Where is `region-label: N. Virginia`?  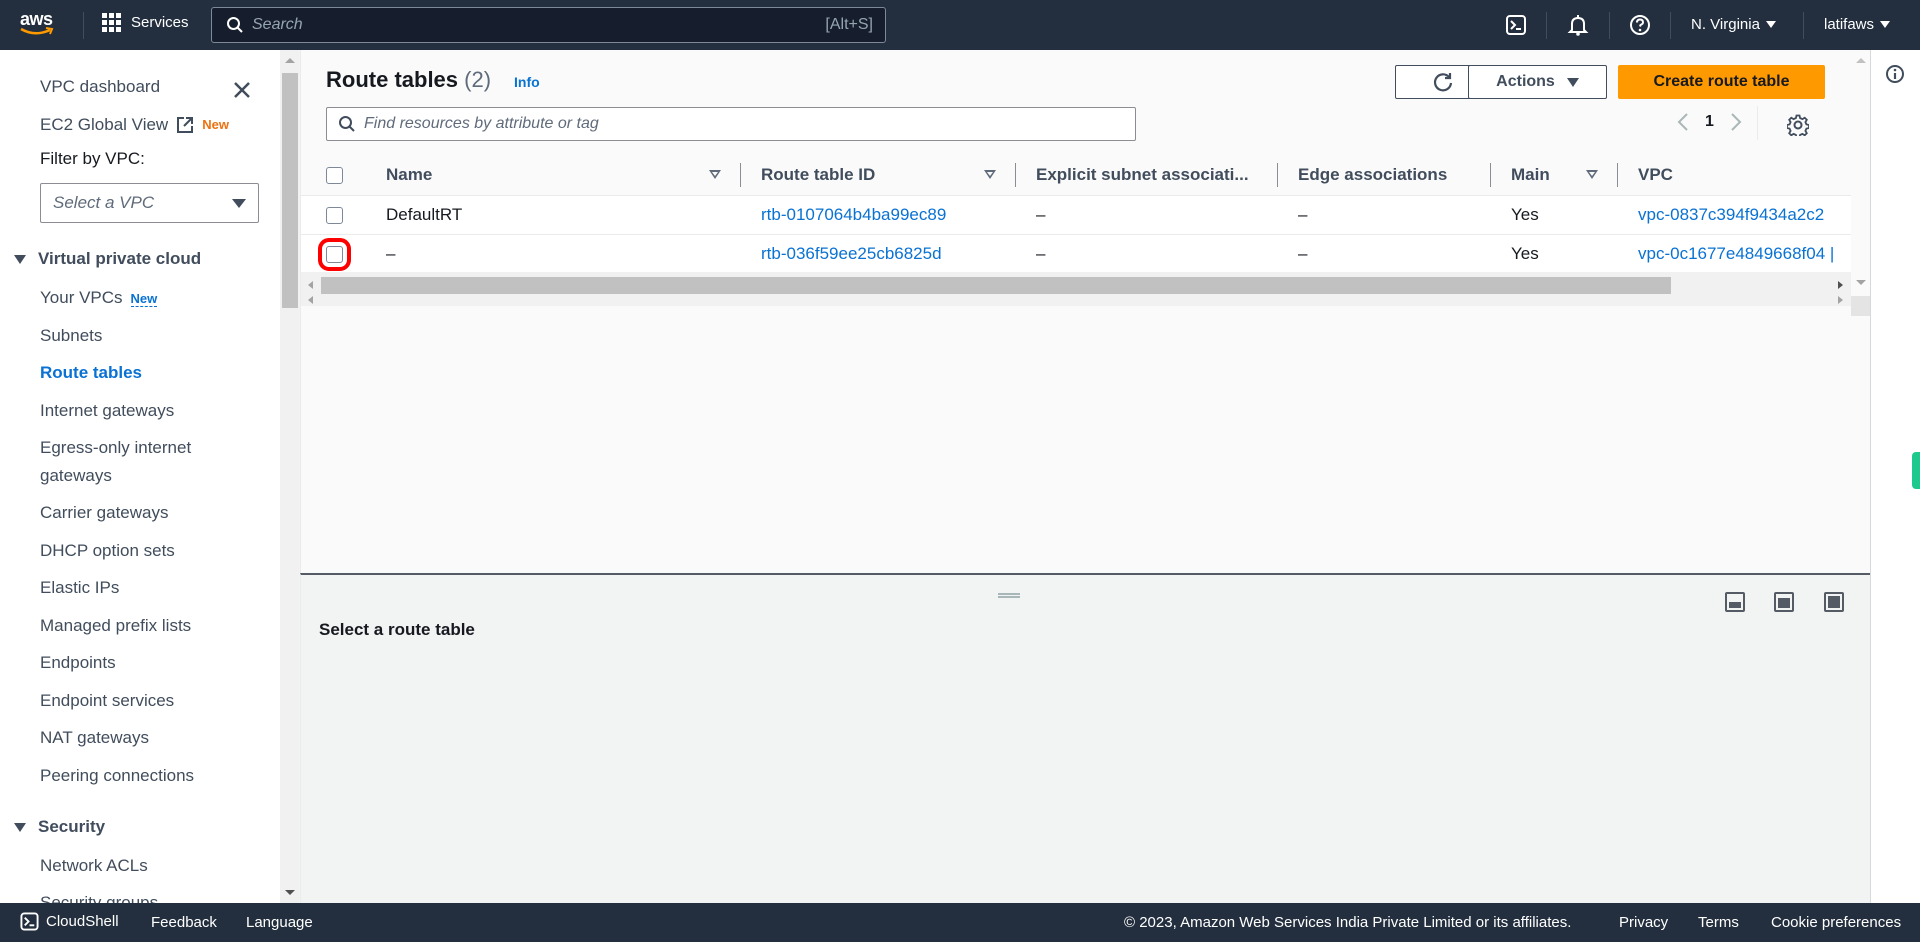 region-label: N. Virginia is located at coordinates (1725, 24).